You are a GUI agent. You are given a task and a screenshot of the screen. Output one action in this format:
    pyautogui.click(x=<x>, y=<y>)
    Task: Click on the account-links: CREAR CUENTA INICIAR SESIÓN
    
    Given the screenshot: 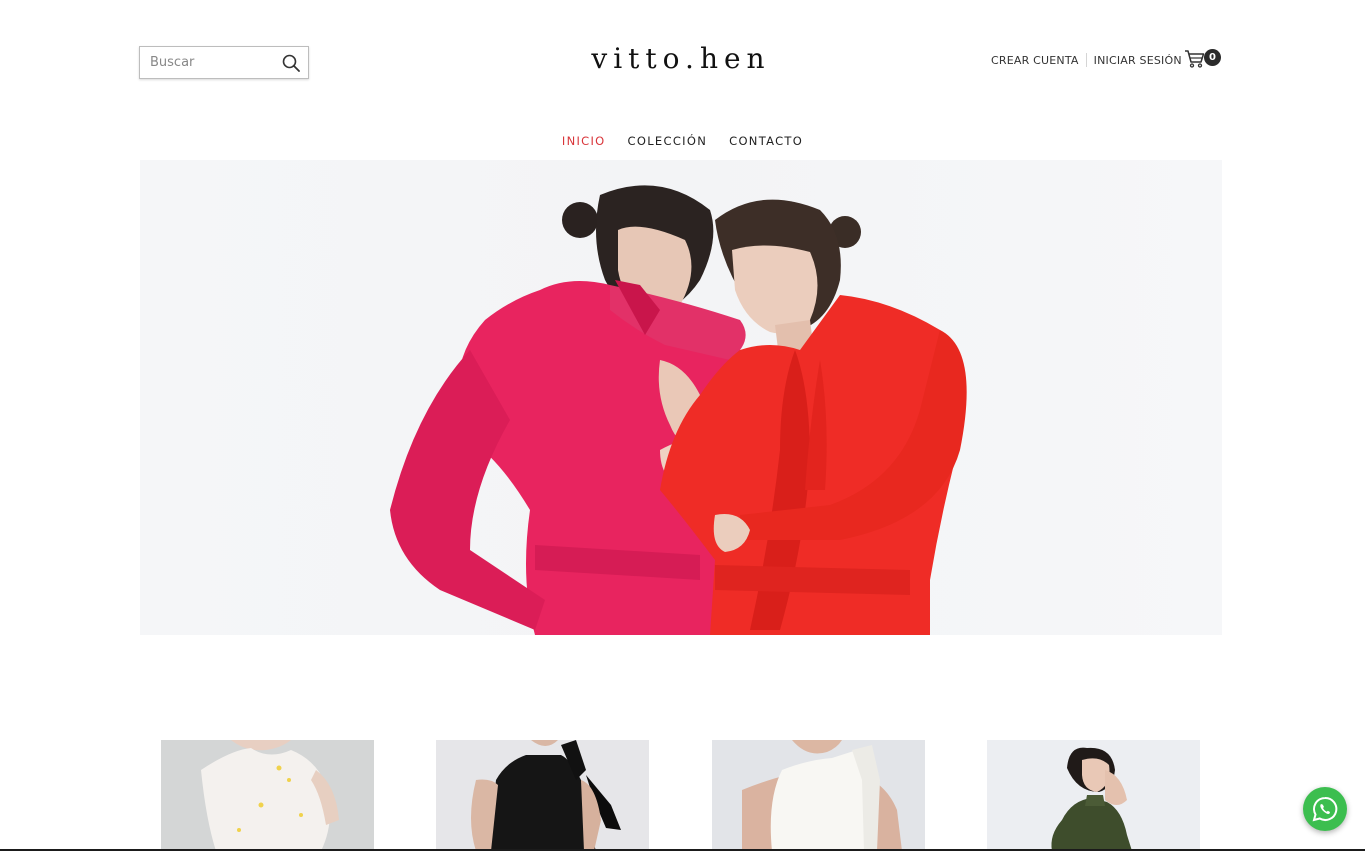 What is the action you would take?
    pyautogui.click(x=1086, y=60)
    